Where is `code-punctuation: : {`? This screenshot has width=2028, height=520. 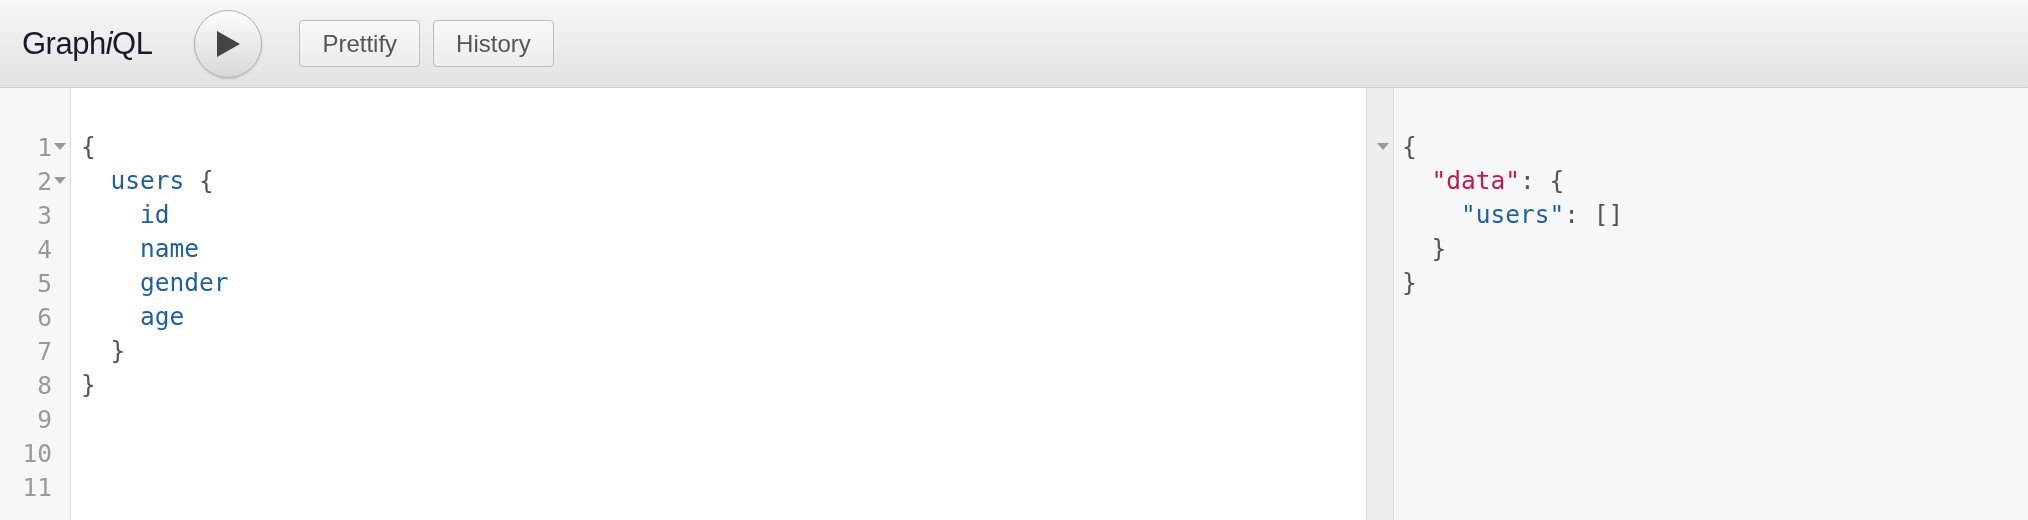
code-punctuation: : { is located at coordinates (1542, 180).